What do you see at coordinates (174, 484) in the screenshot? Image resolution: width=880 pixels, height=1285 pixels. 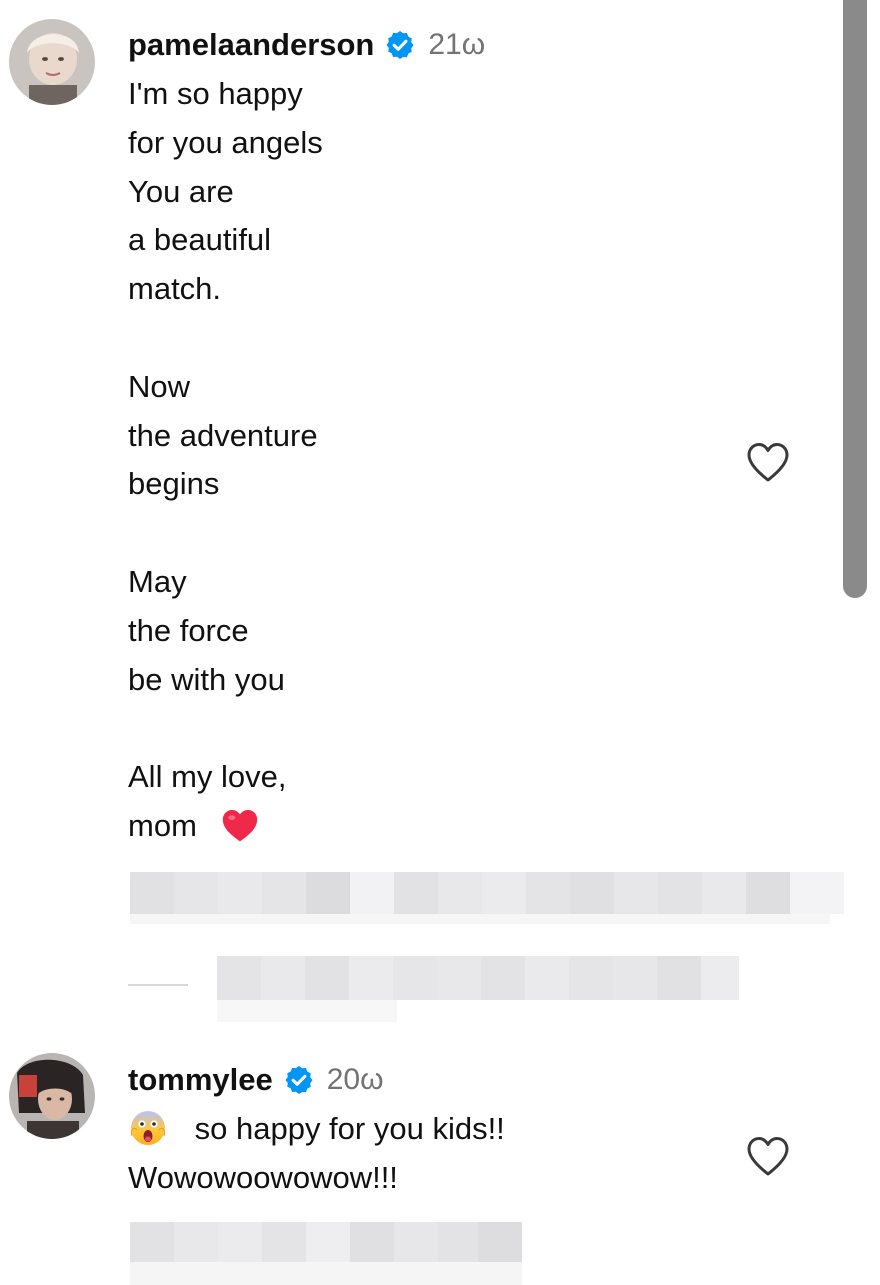 I see `comment-line: begins` at bounding box center [174, 484].